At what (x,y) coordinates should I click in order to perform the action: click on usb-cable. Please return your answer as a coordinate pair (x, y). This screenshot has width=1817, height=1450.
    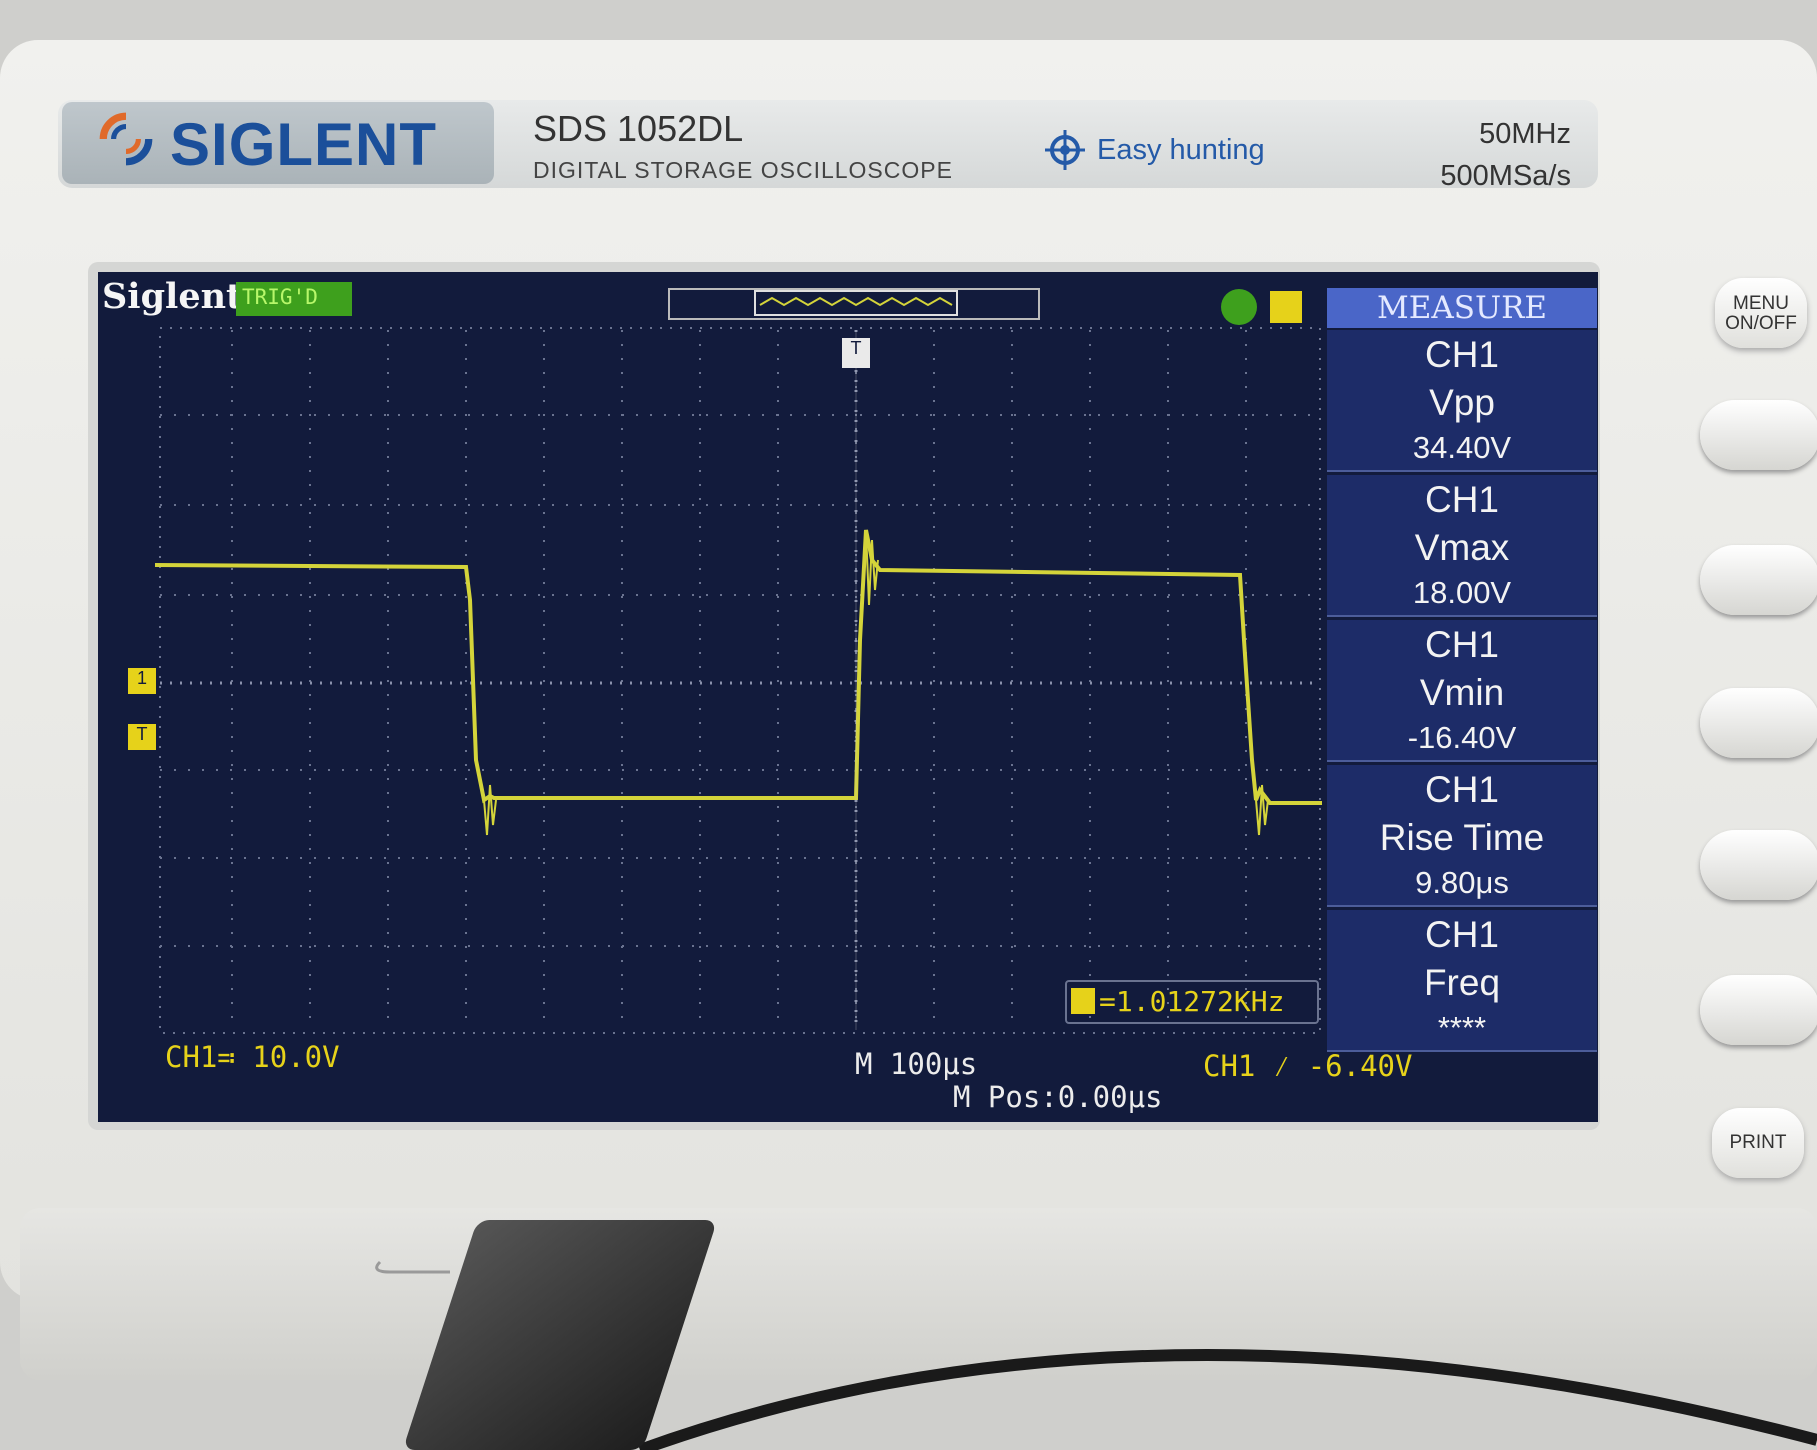
    Looking at the image, I should click on (1096, 1355).